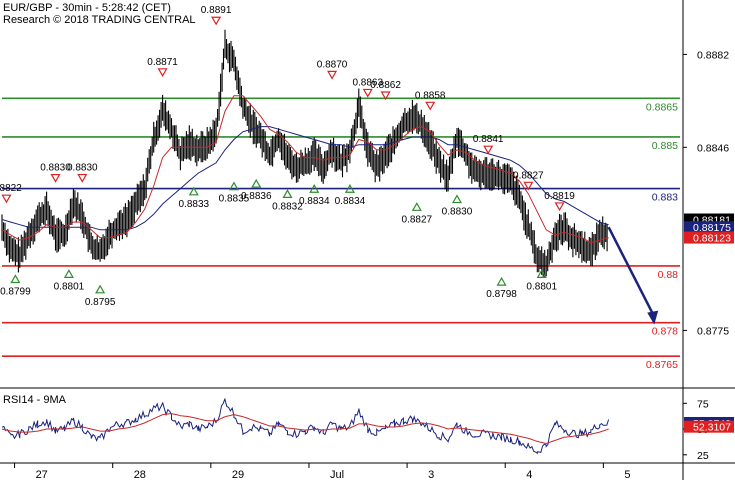 Image resolution: width=735 pixels, height=480 pixels. I want to click on level-label: 0.883, so click(665, 198).